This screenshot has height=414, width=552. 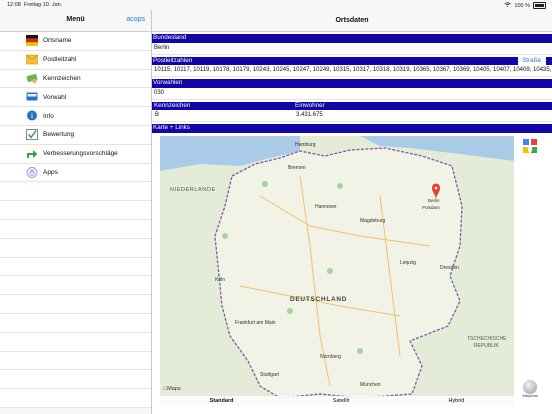 What do you see at coordinates (75, 98) in the screenshot?
I see `sidebar-item-vorwahl: Vorwahl` at bounding box center [75, 98].